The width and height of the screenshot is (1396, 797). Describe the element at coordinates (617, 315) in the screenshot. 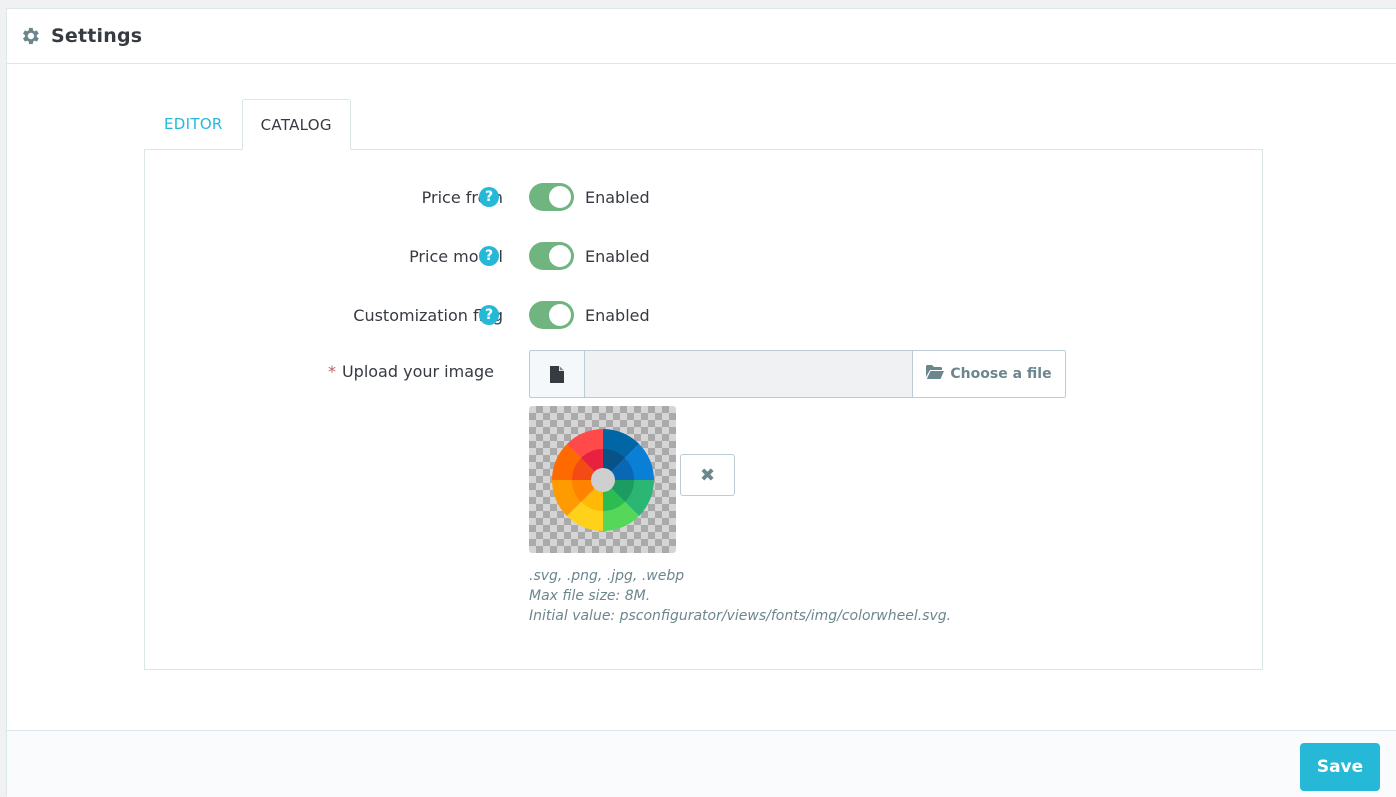

I see `customization-flag-state: Enabled` at that location.